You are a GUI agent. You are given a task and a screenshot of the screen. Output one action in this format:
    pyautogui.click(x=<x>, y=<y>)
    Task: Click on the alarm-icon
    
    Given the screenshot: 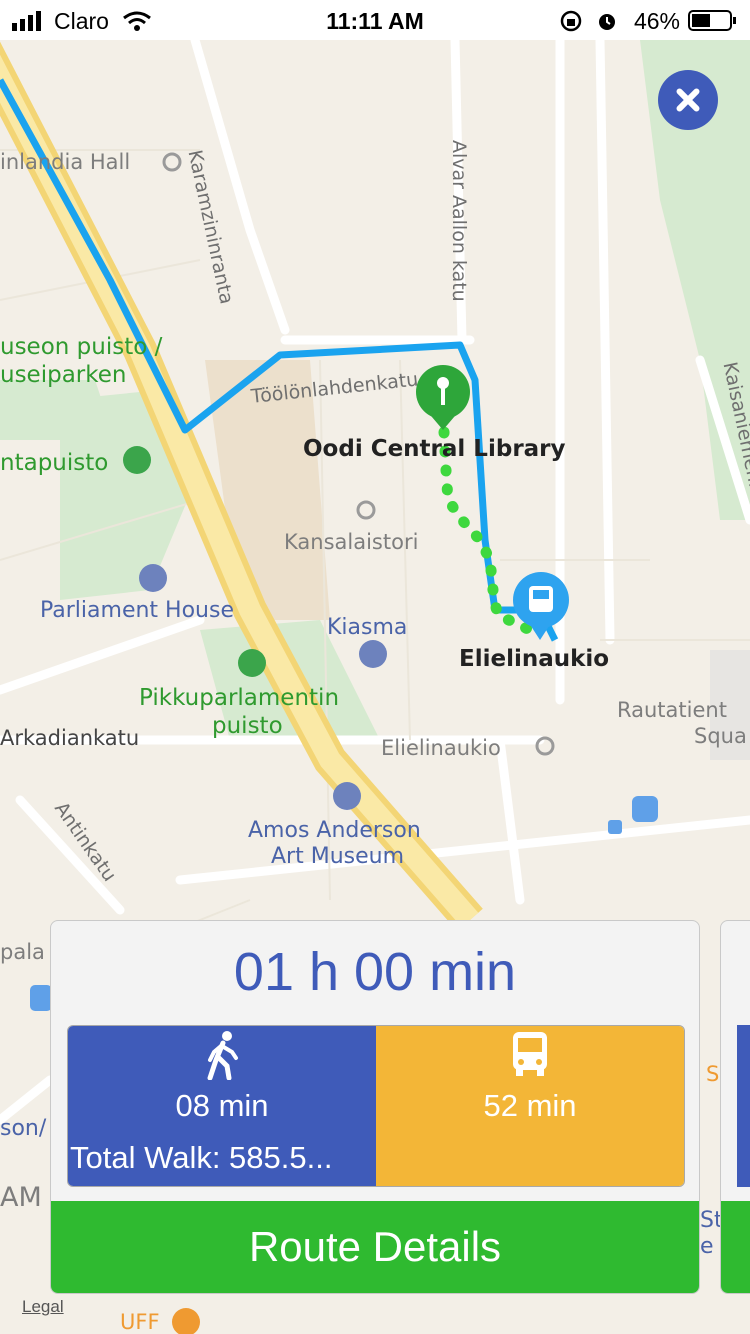 What is the action you would take?
    pyautogui.click(x=607, y=22)
    